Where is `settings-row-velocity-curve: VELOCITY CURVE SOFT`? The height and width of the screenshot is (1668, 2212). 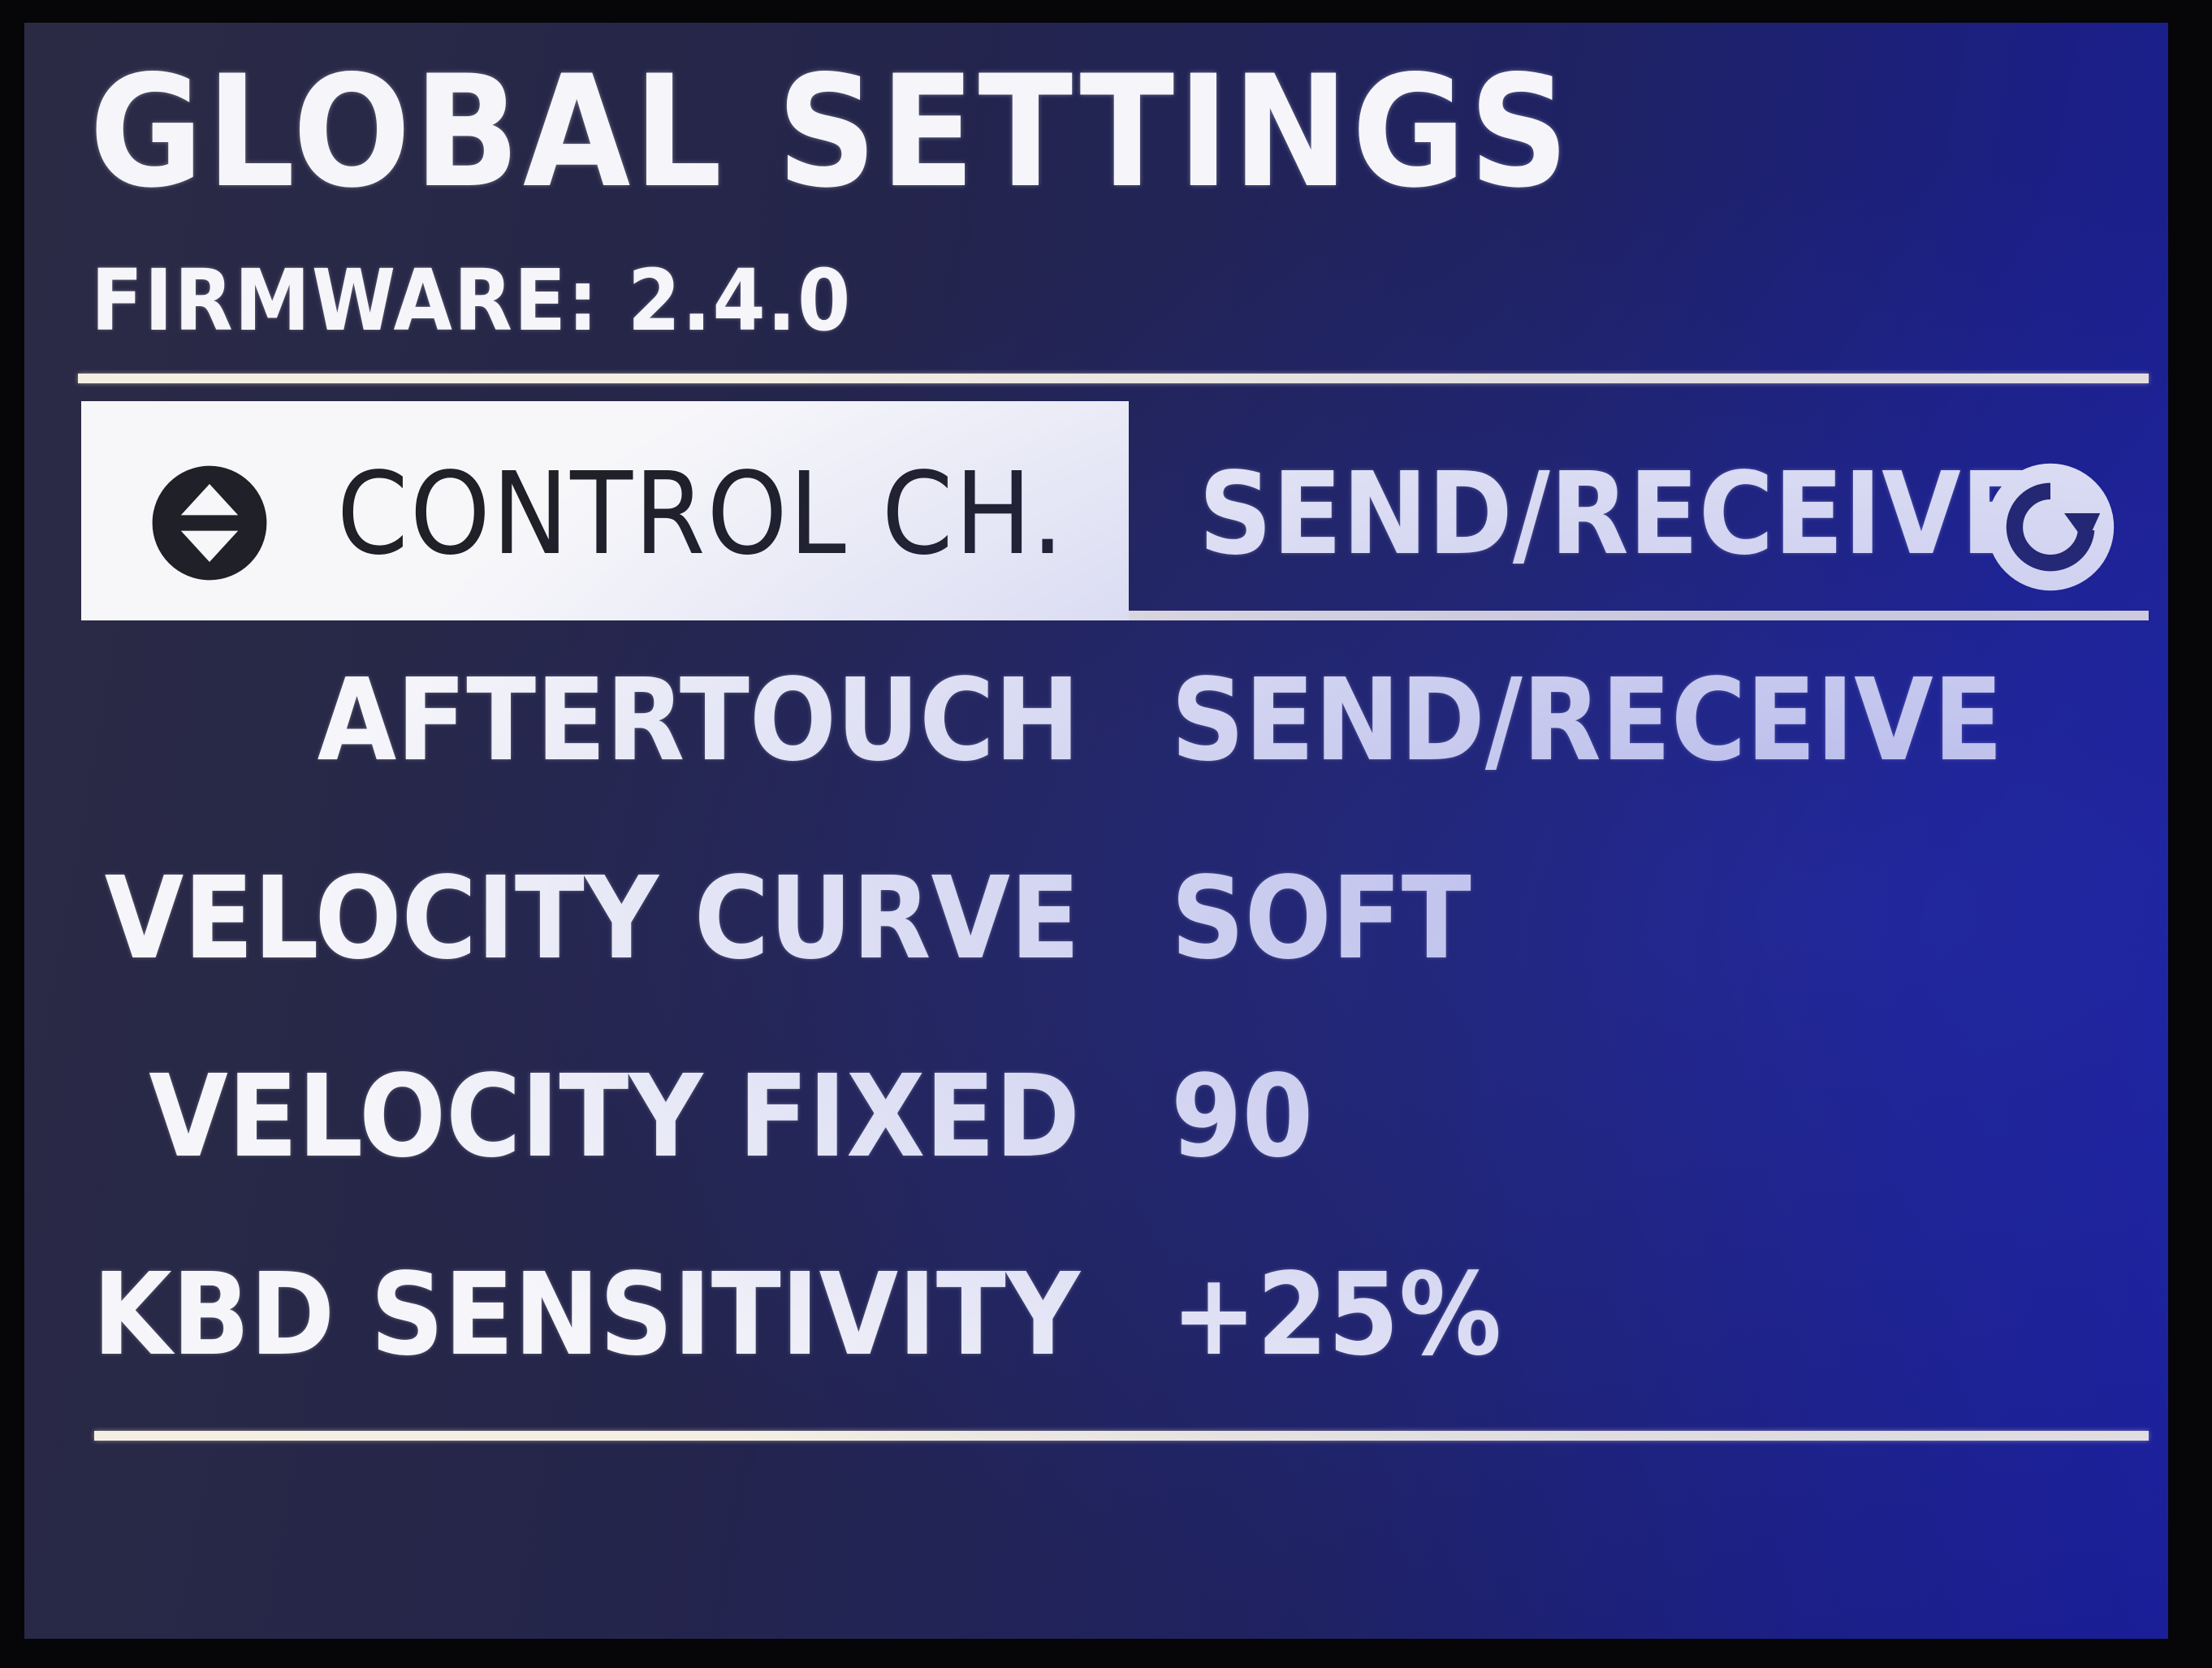
settings-row-velocity-curve: VELOCITY CURVE SOFT is located at coordinates (1096, 927).